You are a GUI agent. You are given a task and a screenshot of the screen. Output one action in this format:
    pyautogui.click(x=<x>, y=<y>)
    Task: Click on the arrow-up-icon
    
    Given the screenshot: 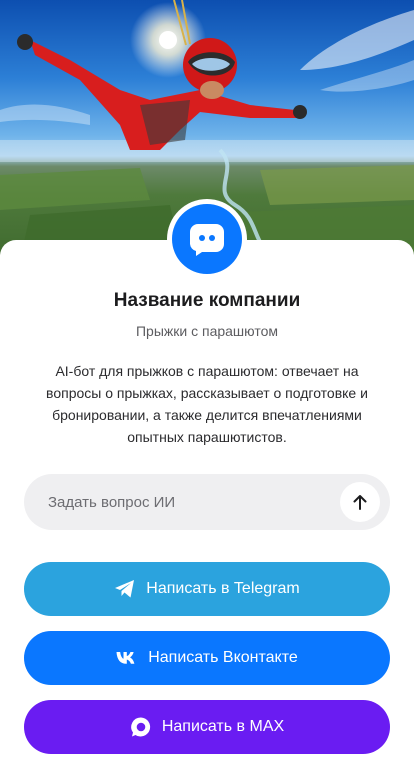 What is the action you would take?
    pyautogui.click(x=360, y=502)
    